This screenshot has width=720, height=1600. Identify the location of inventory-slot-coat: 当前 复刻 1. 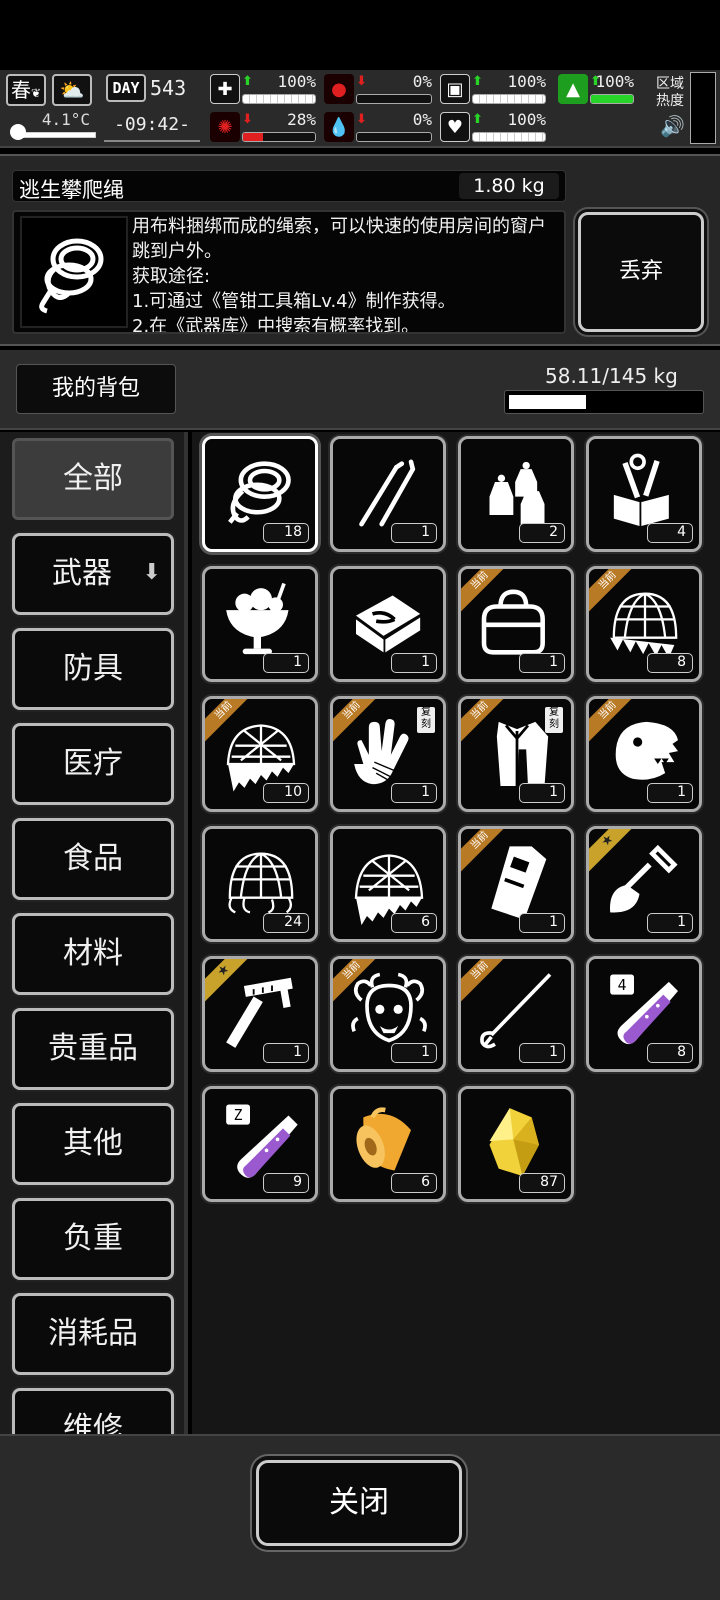
(516, 754).